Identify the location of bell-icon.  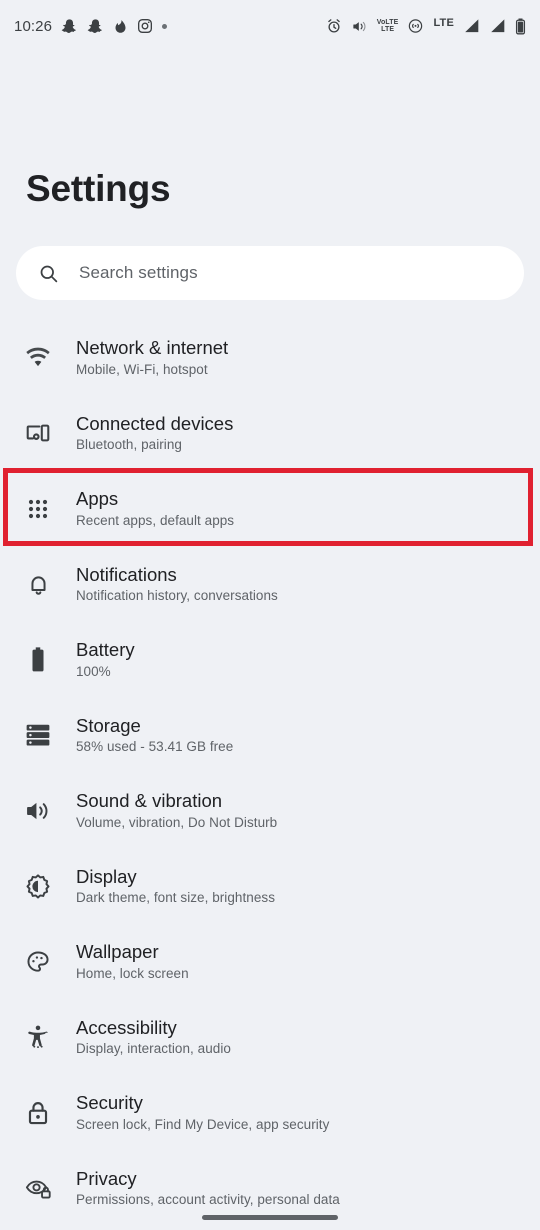
(38, 584).